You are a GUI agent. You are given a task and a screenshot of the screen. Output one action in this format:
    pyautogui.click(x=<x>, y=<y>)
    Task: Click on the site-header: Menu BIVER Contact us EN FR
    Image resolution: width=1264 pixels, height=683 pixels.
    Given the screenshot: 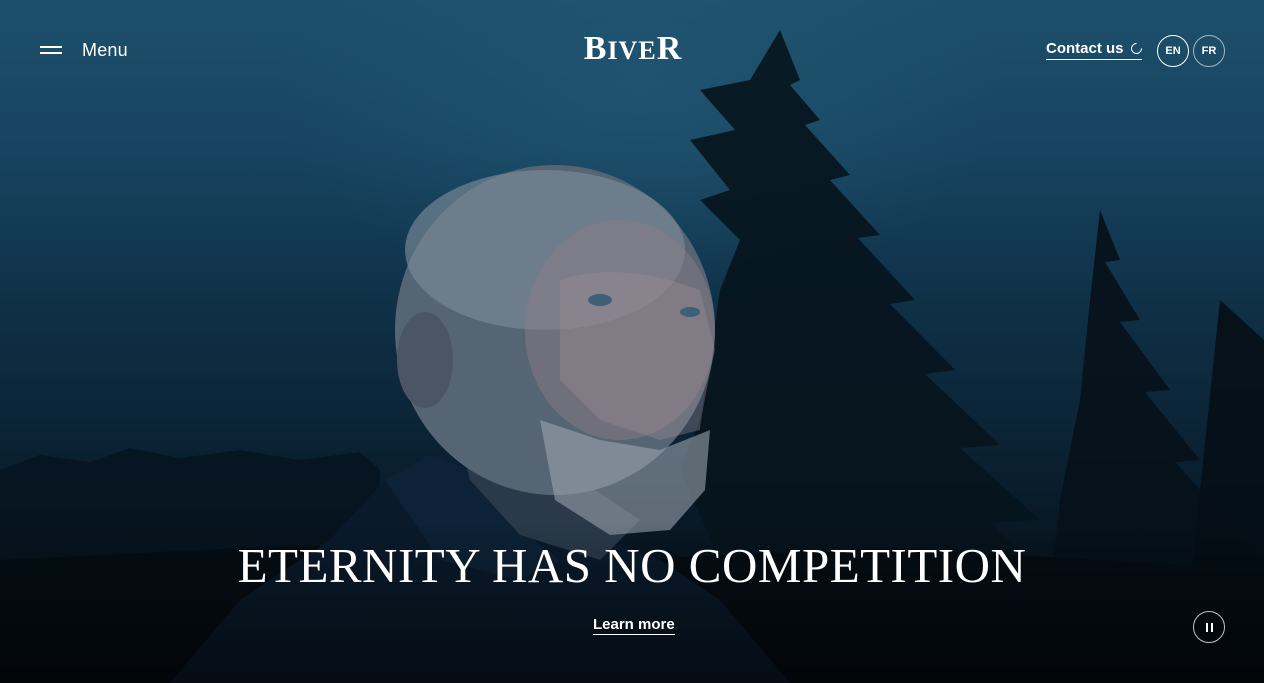 What is the action you would take?
    pyautogui.click(x=632, y=50)
    